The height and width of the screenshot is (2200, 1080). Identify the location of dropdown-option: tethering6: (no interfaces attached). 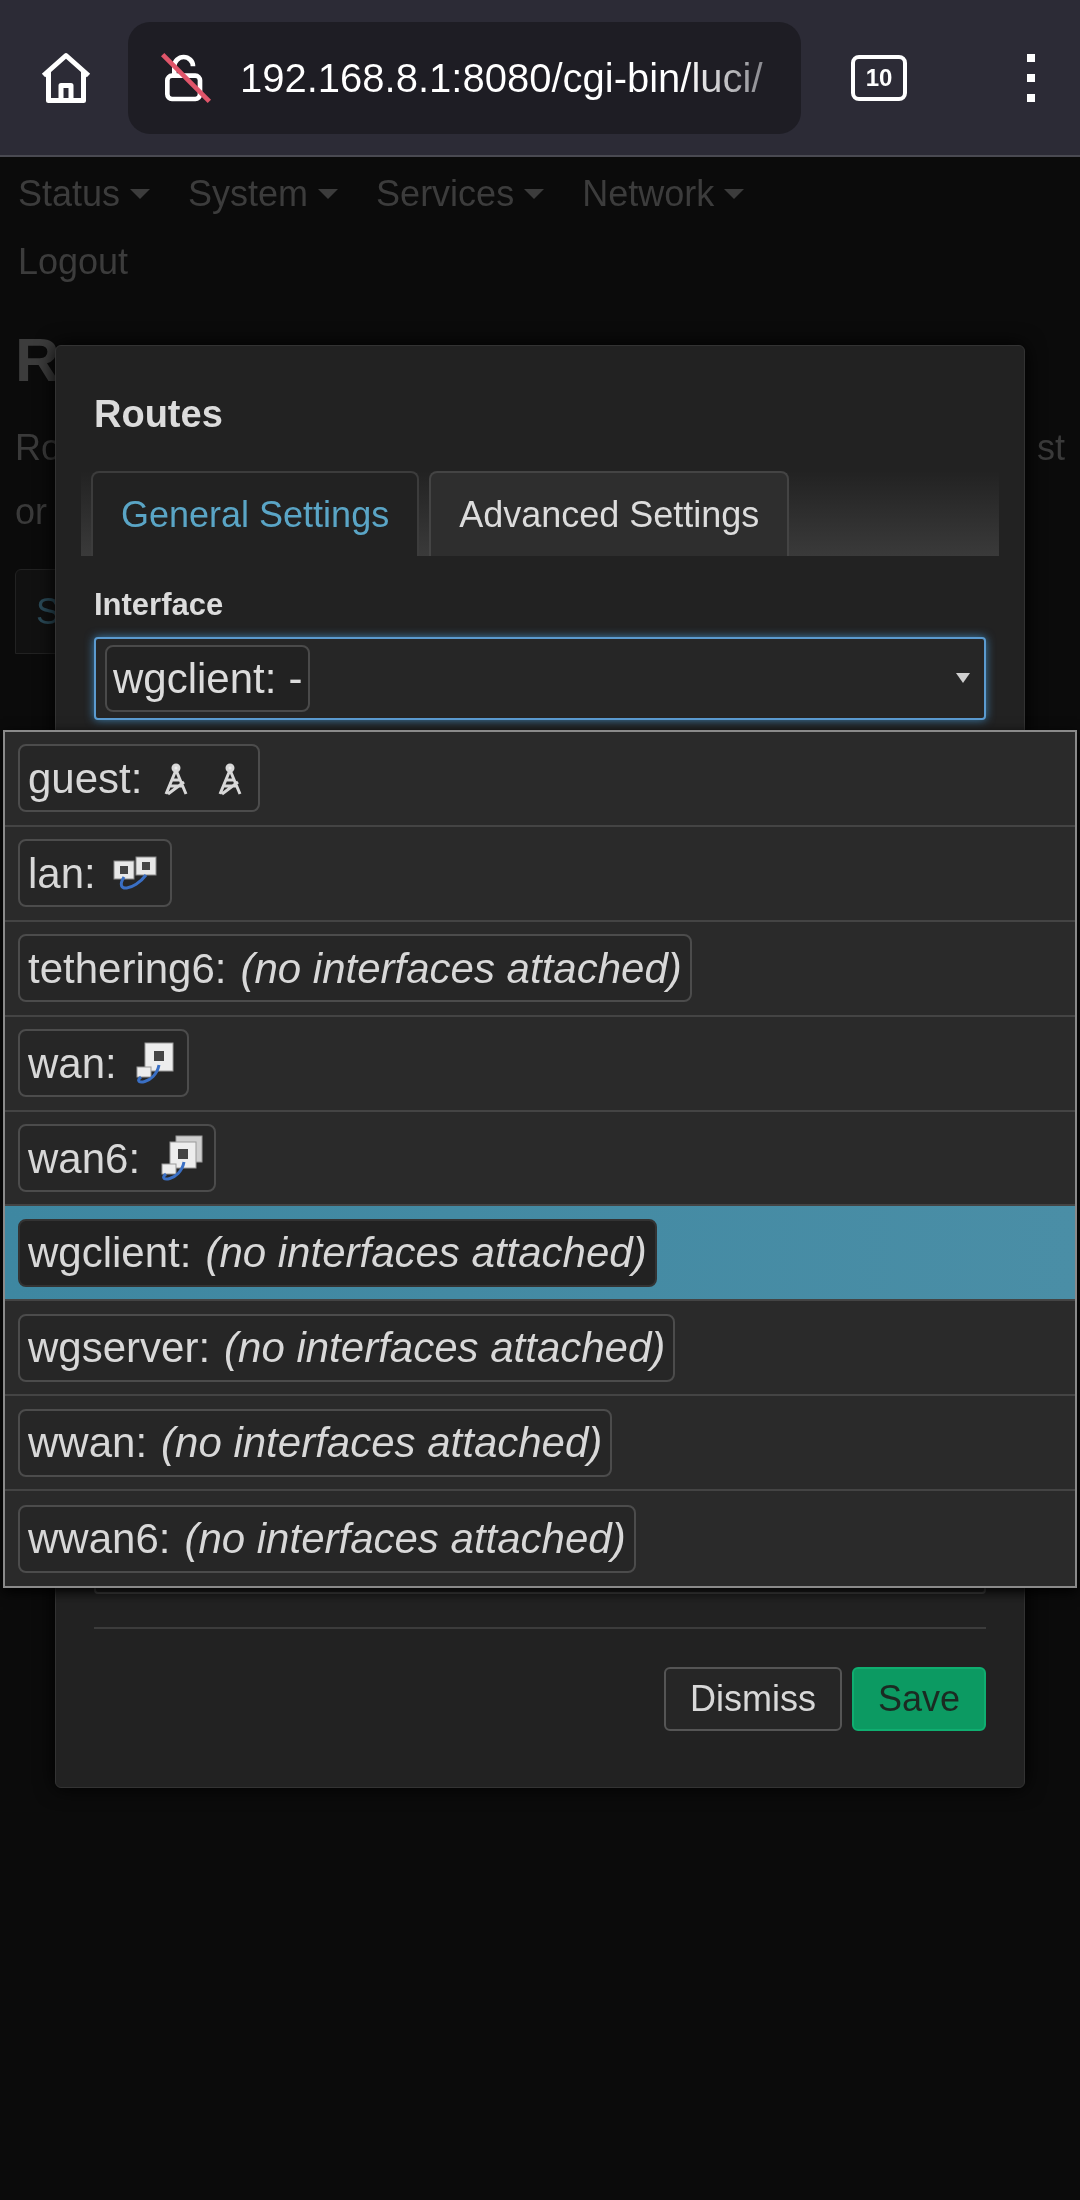
(540, 969).